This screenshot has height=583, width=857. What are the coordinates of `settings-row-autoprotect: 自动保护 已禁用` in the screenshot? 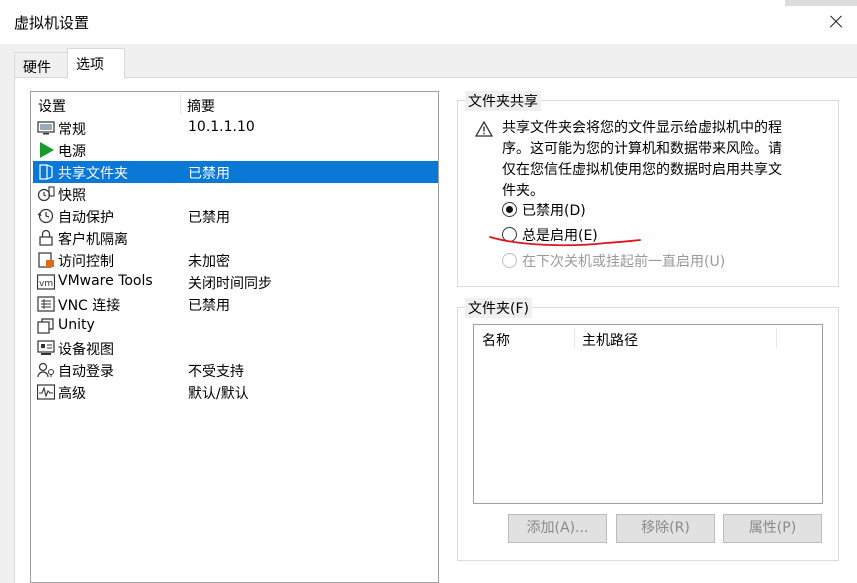 It's located at (235, 216).